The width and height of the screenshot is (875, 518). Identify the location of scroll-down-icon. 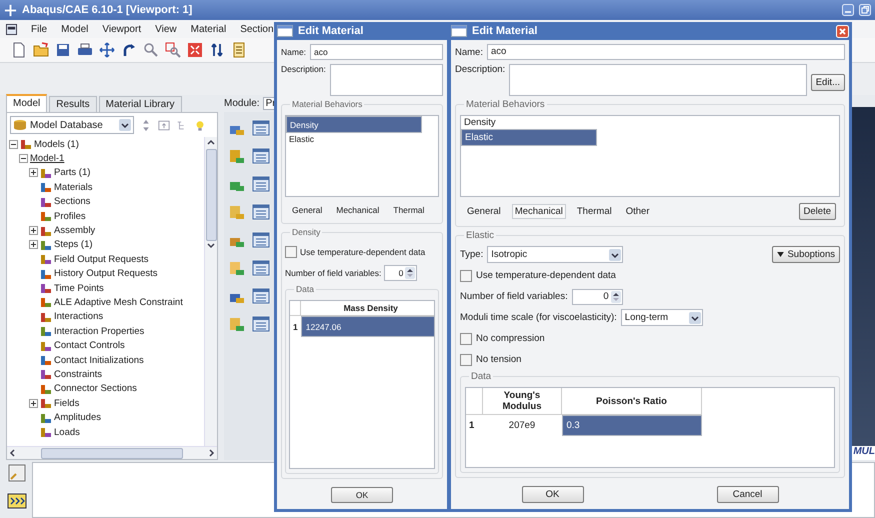
(211, 246).